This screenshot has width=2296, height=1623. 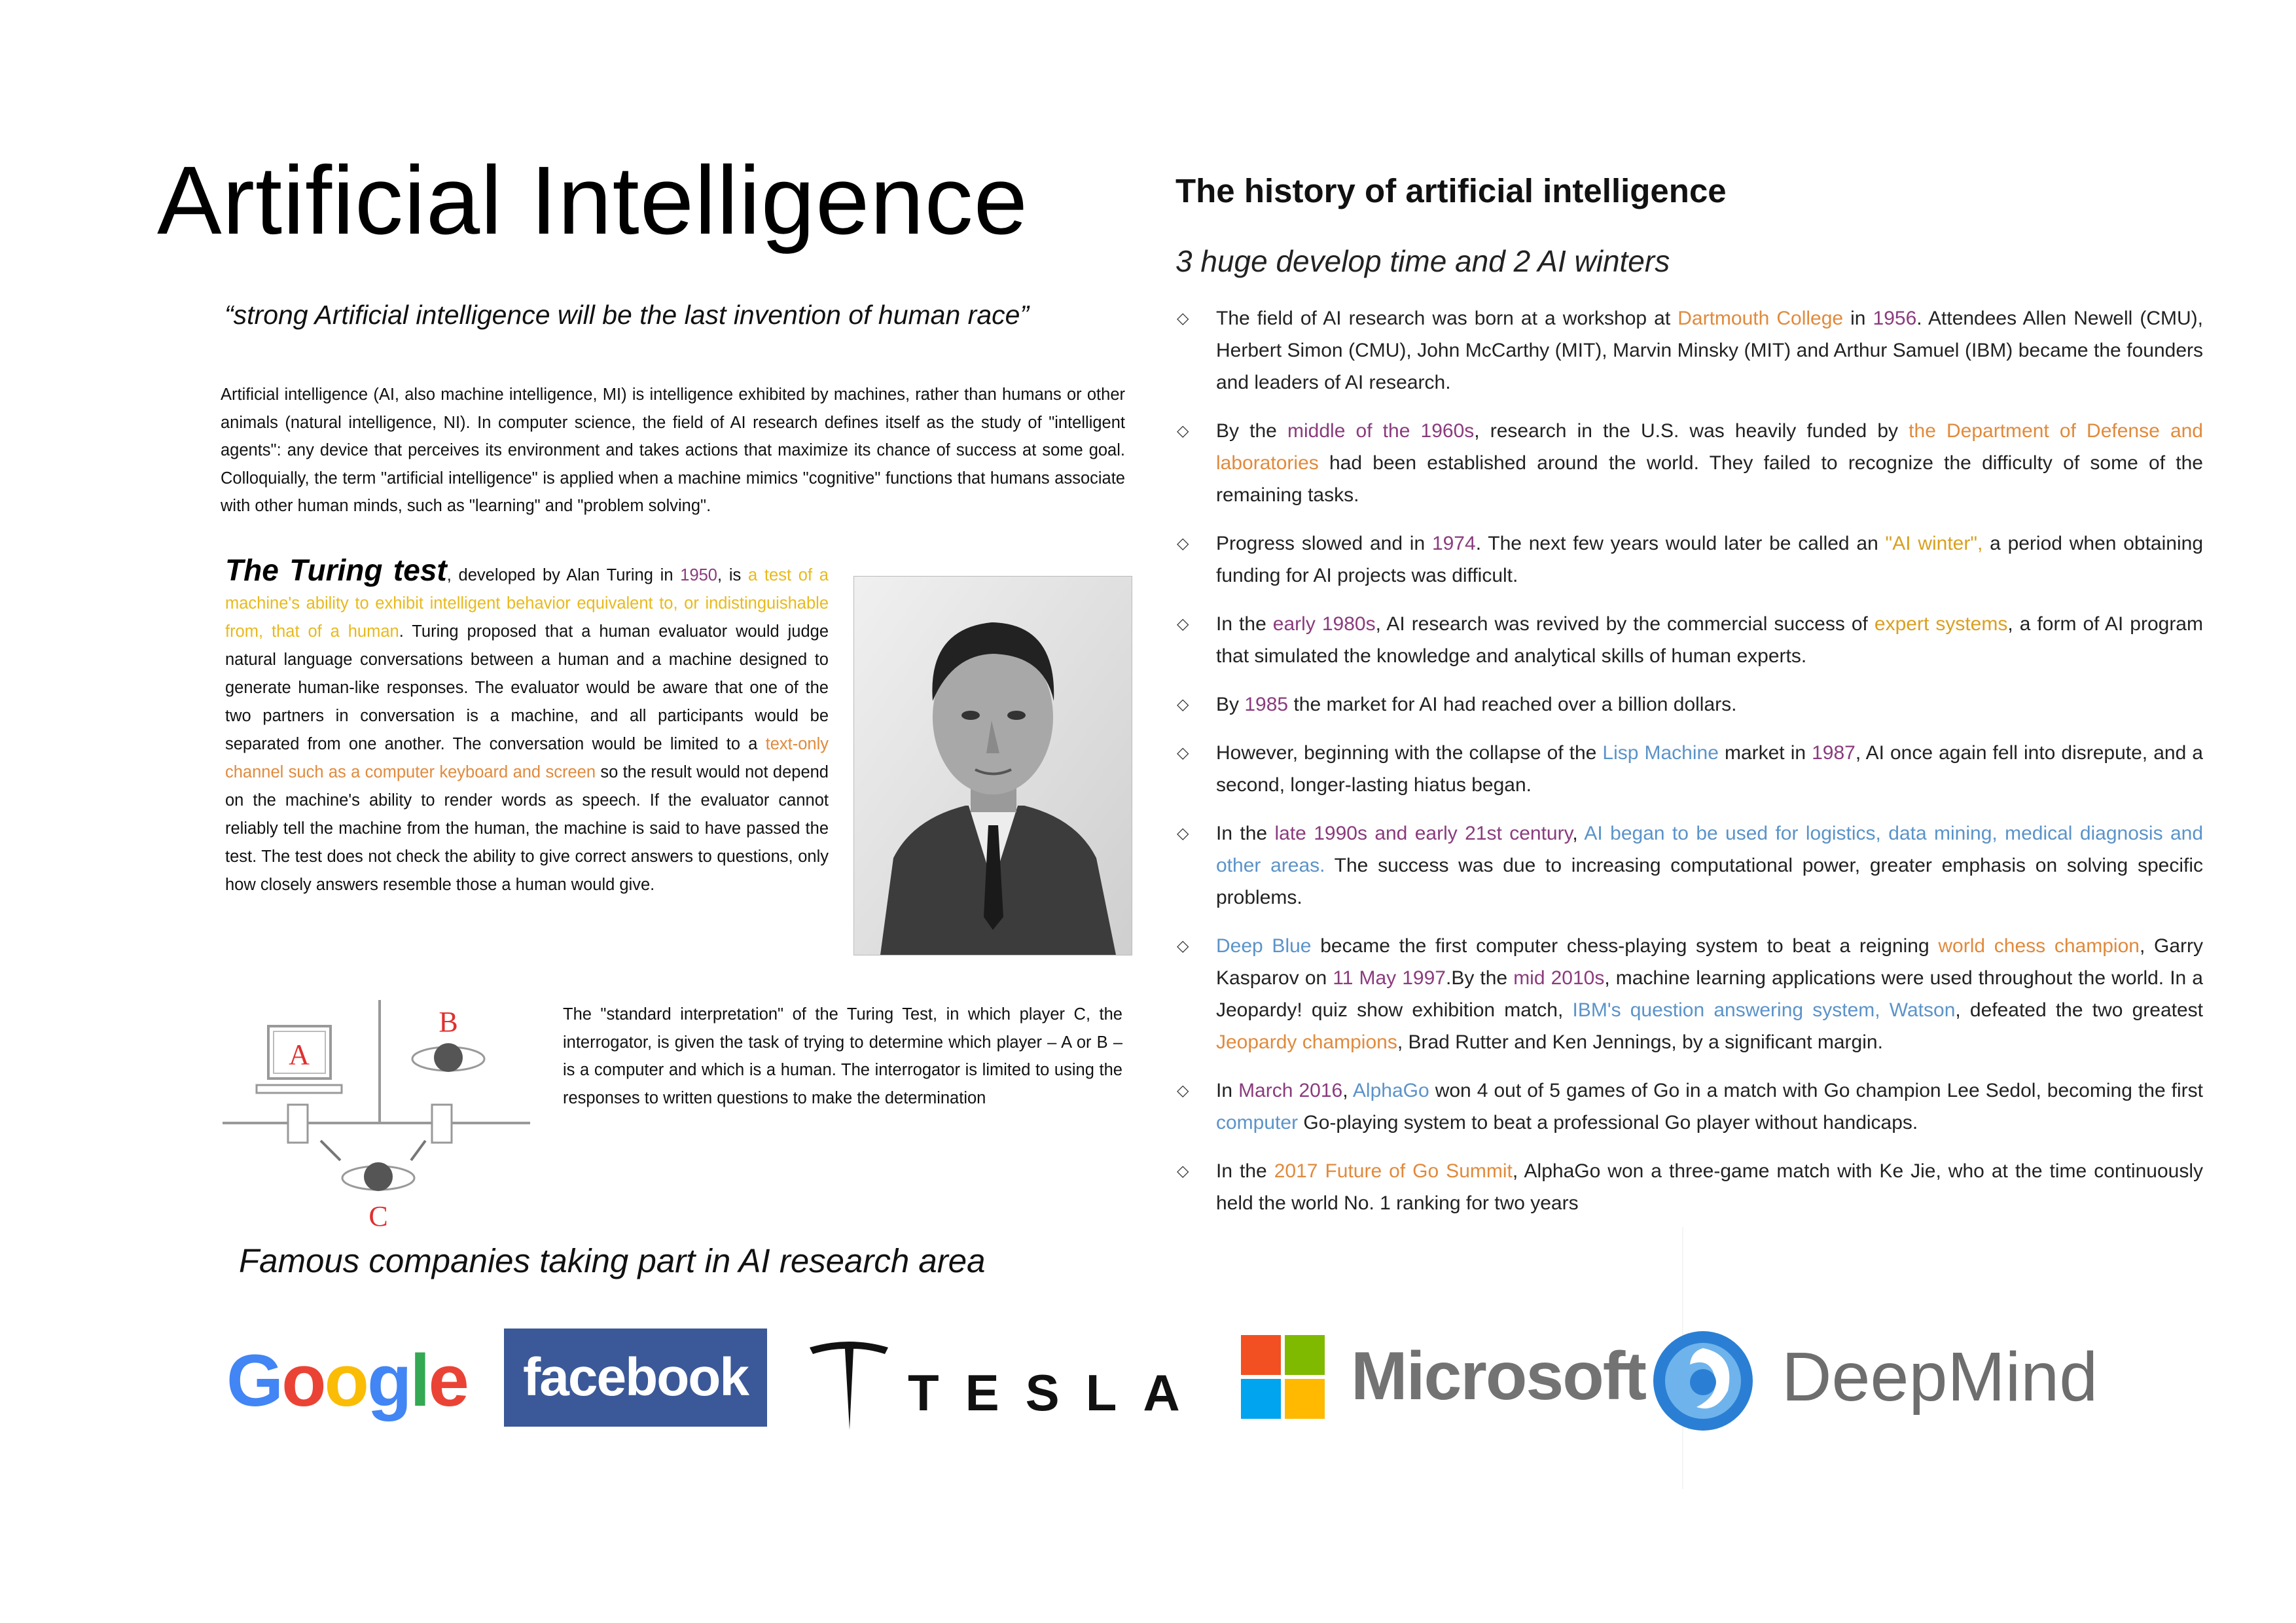 I want to click on player-c-label: C, so click(x=377, y=1216).